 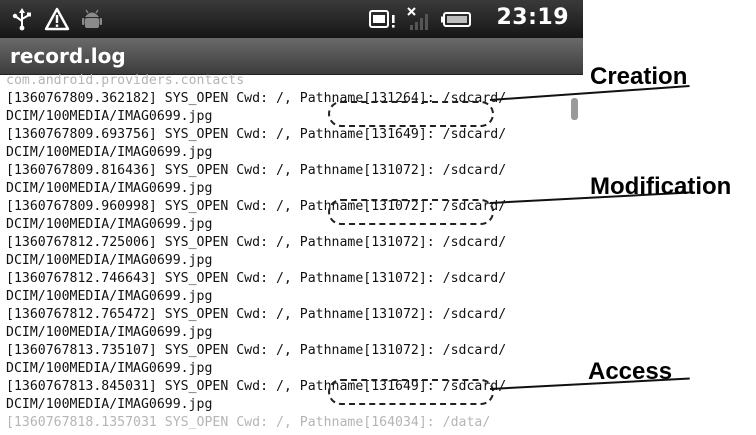 I want to click on modification-label: Modification, so click(x=661, y=186).